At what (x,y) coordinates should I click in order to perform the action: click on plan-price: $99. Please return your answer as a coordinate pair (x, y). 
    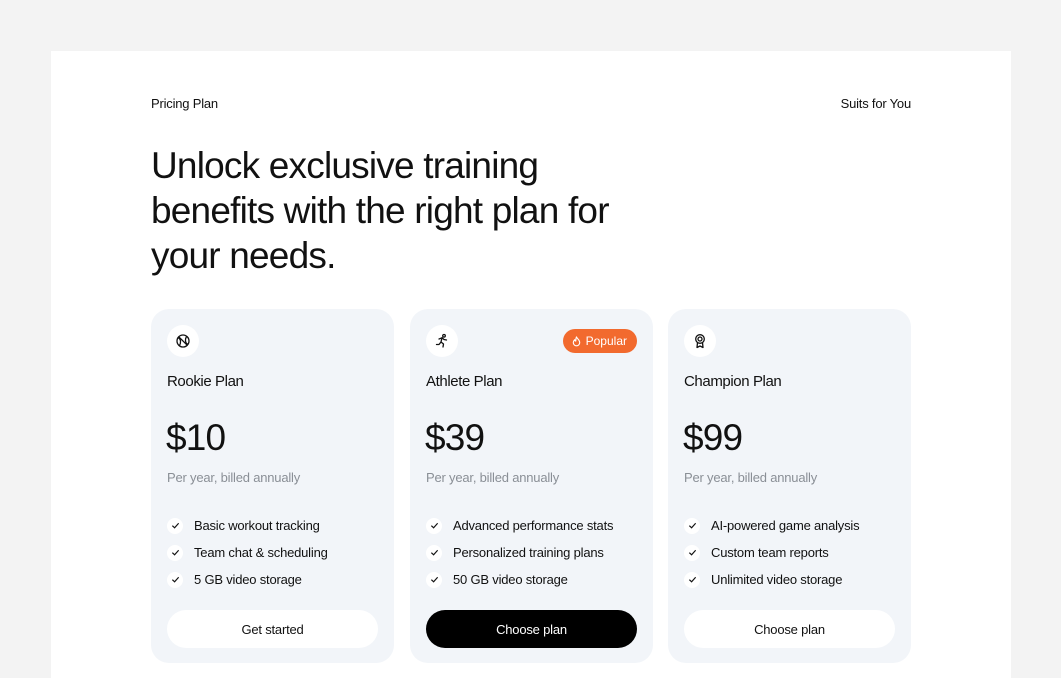
    Looking at the image, I should click on (713, 437).